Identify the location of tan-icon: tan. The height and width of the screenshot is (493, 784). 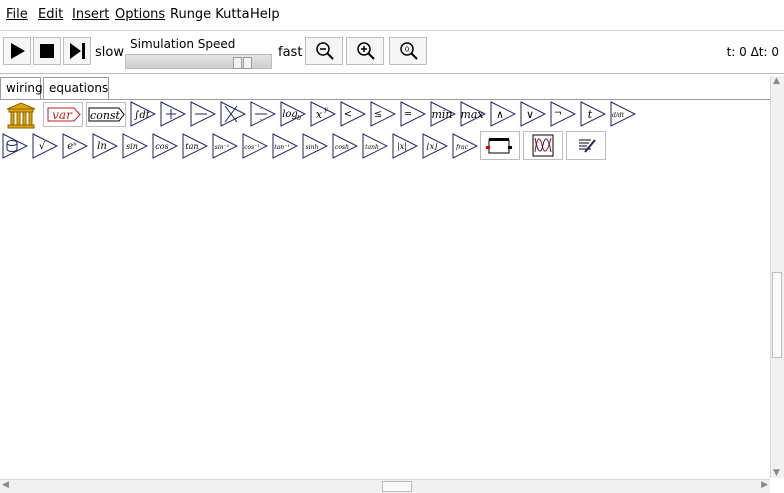
(195, 146).